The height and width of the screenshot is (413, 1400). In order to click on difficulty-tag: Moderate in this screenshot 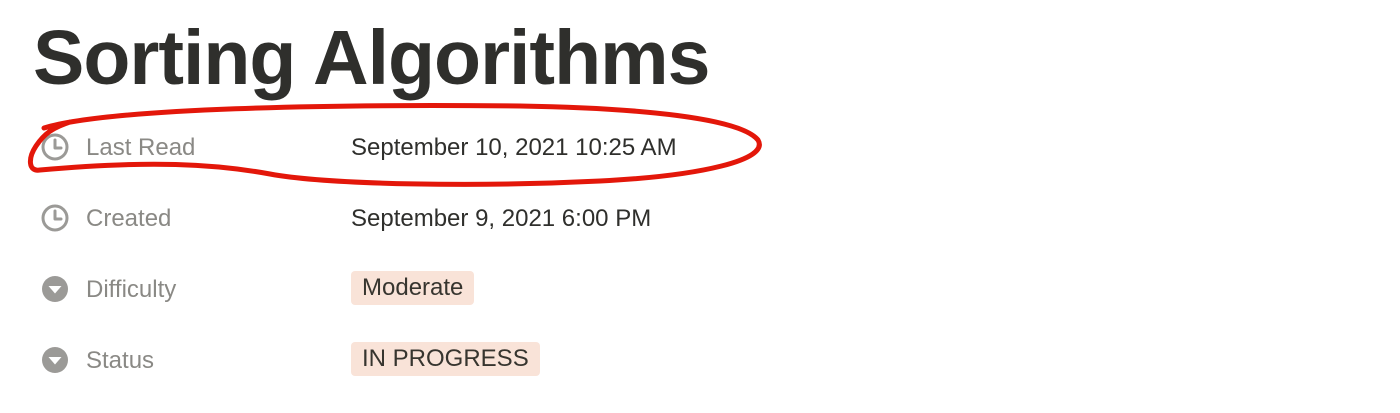, I will do `click(413, 288)`.